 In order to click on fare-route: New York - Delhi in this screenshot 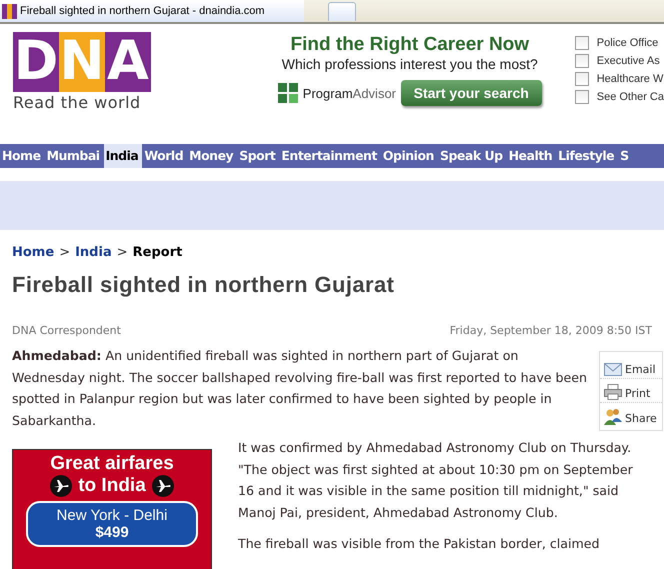, I will do `click(112, 515)`.